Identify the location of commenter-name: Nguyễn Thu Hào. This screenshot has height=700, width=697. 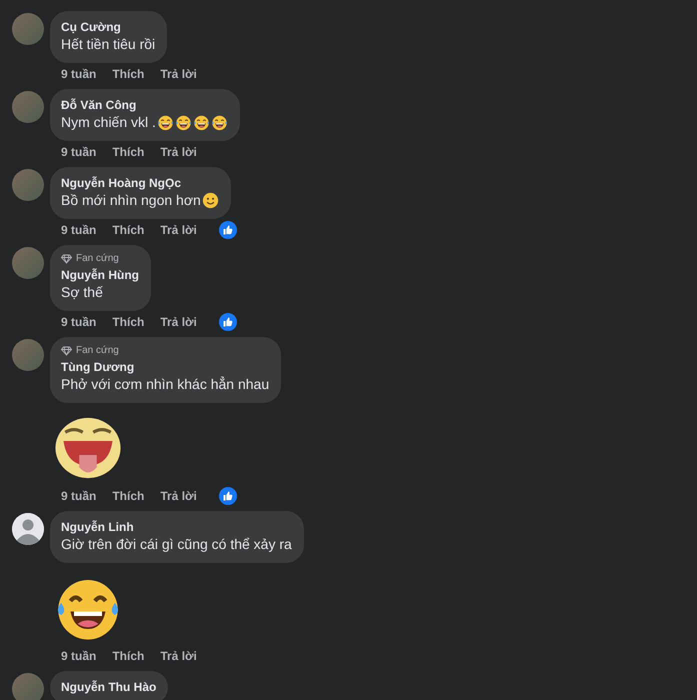
(108, 687).